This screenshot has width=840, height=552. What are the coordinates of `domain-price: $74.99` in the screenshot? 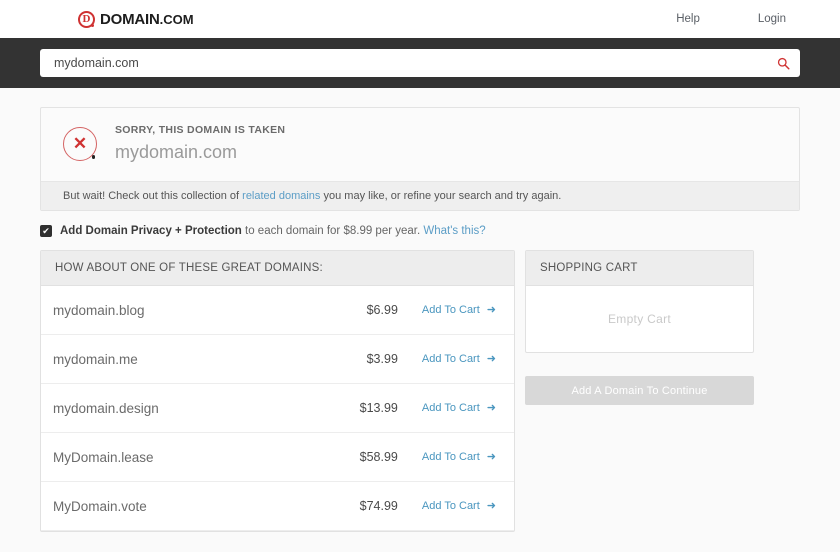 It's located at (378, 506).